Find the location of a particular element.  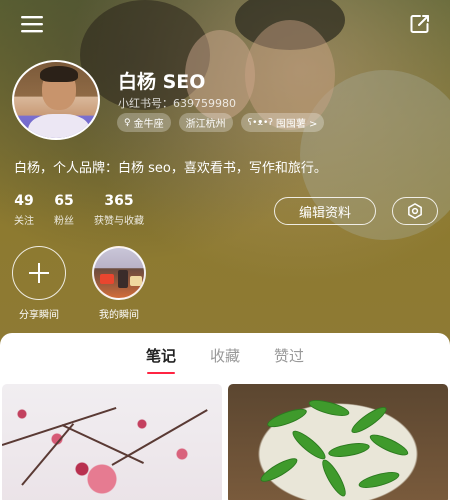

bio: 白杨，个人品牌：白杨 seo，喜欢看书，写作和旅行。 is located at coordinates (170, 168).